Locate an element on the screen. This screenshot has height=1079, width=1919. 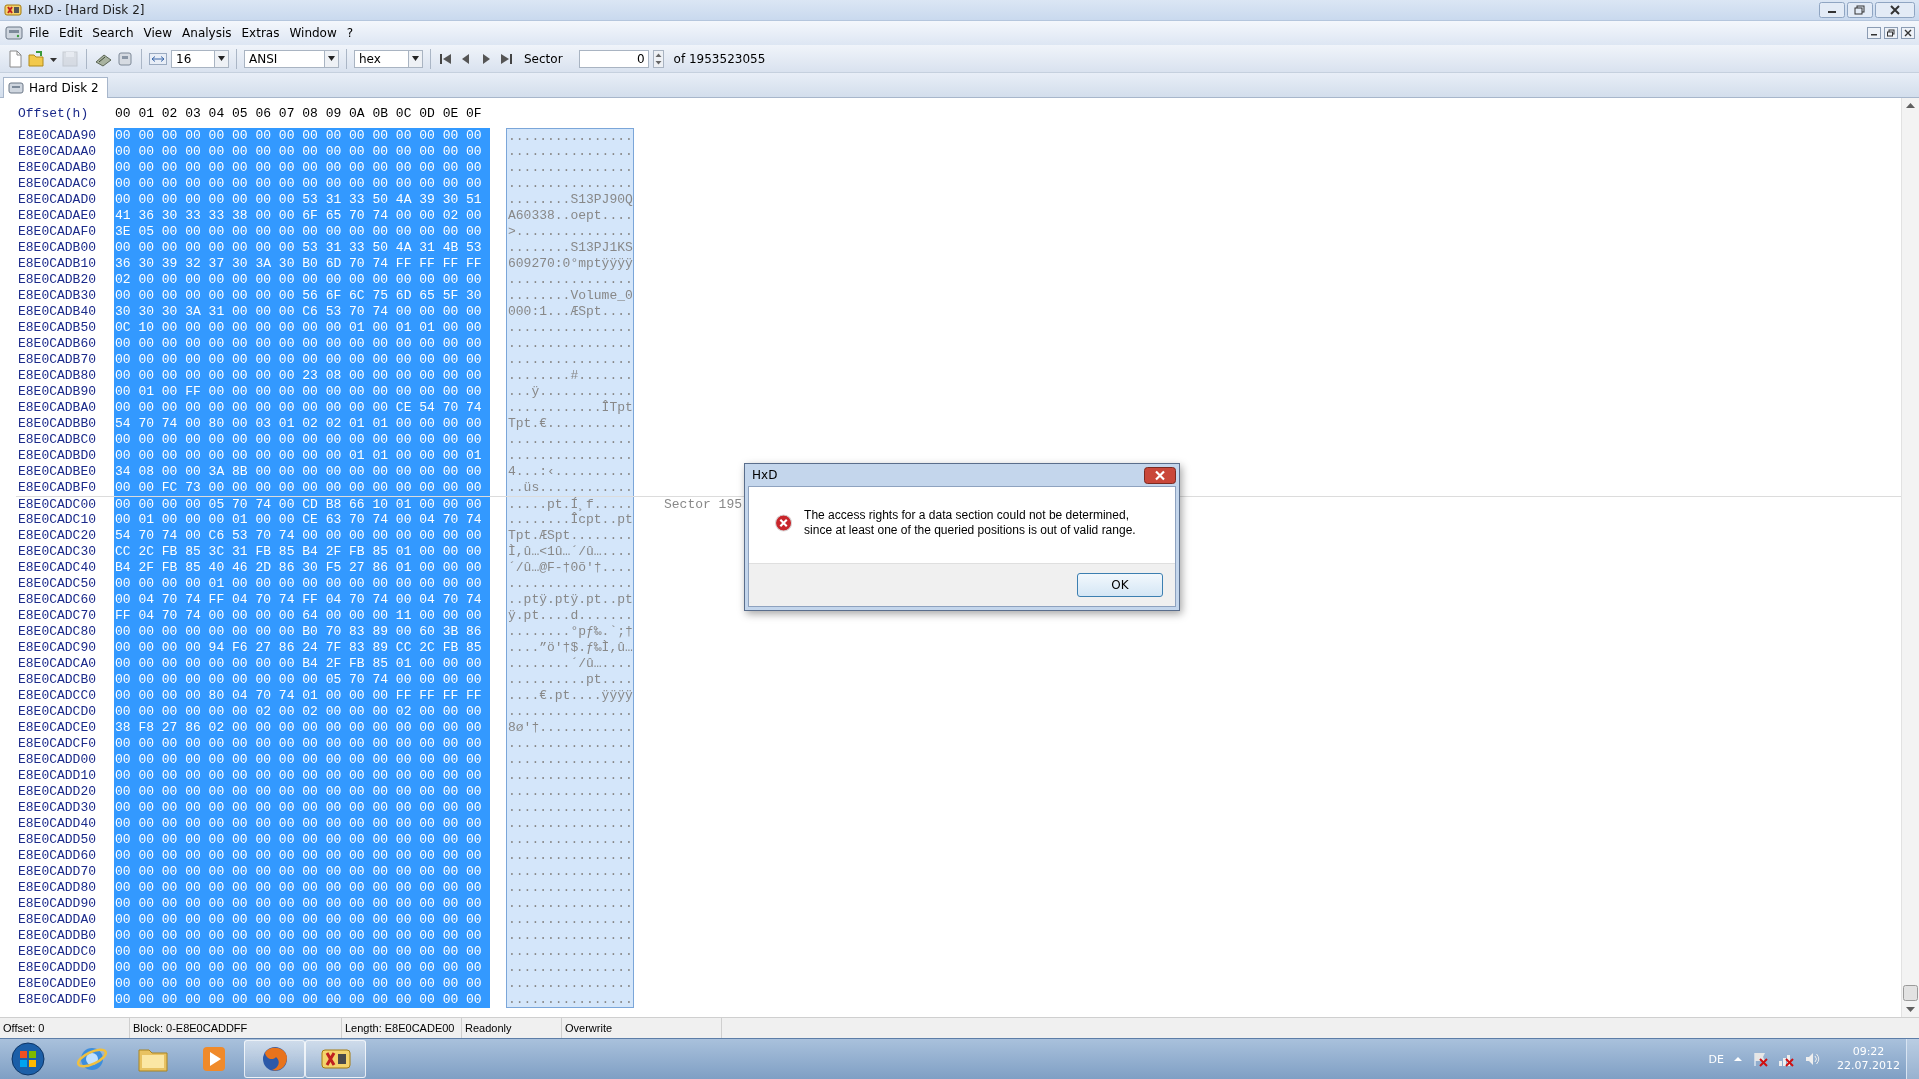
menu-item: Analysis is located at coordinates (207, 33).